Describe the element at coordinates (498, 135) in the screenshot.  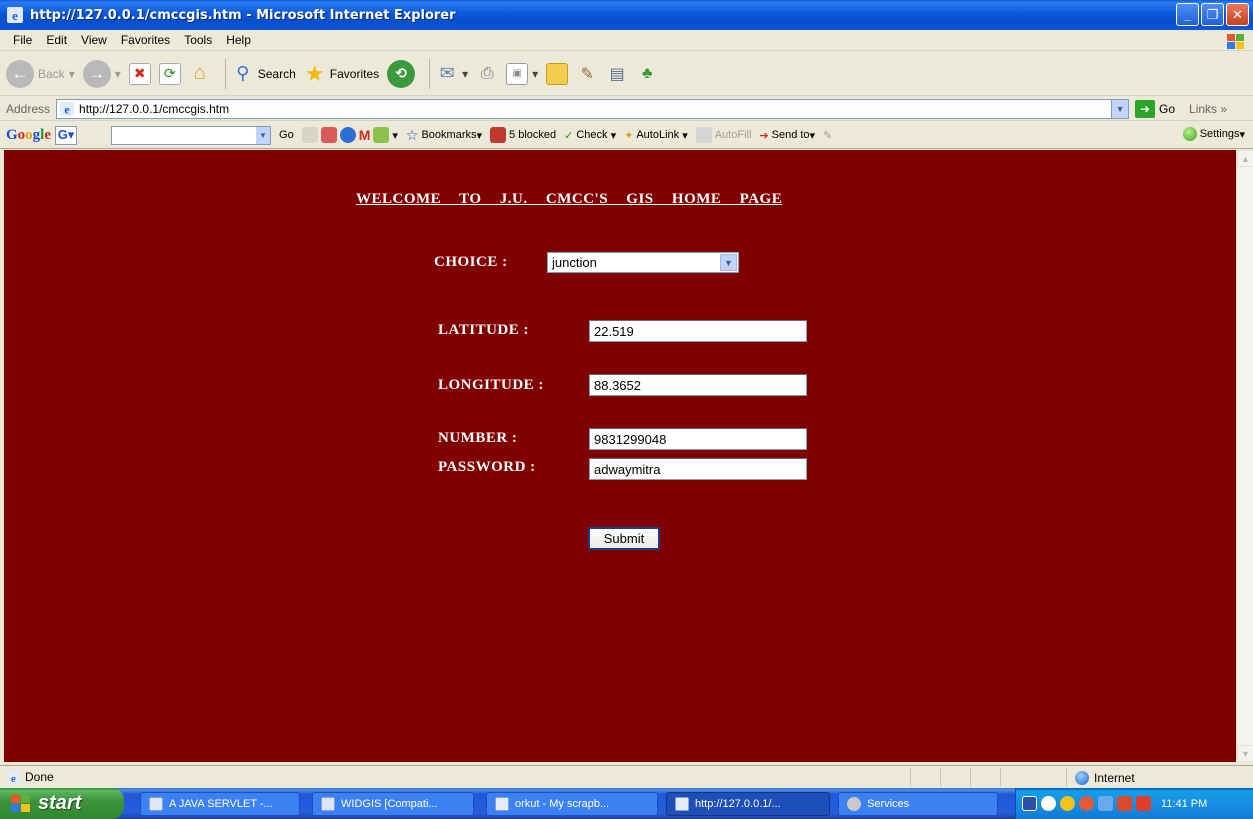
I see `popup-blocker-icon` at that location.